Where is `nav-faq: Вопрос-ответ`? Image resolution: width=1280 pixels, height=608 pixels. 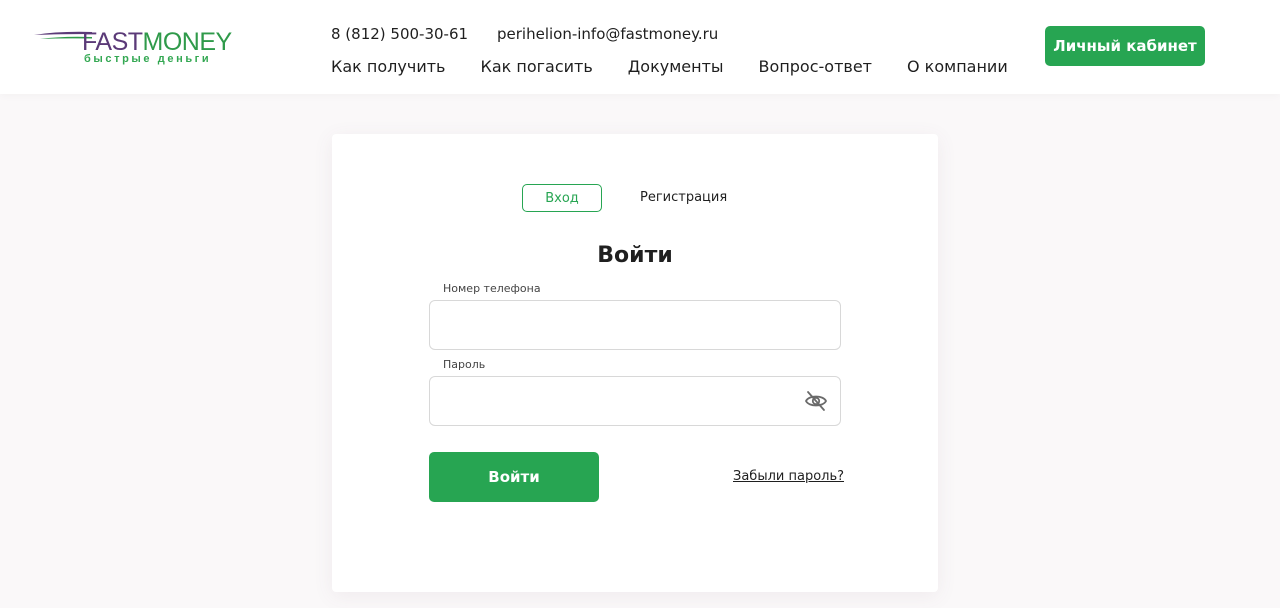 nav-faq: Вопрос-ответ is located at coordinates (815, 67).